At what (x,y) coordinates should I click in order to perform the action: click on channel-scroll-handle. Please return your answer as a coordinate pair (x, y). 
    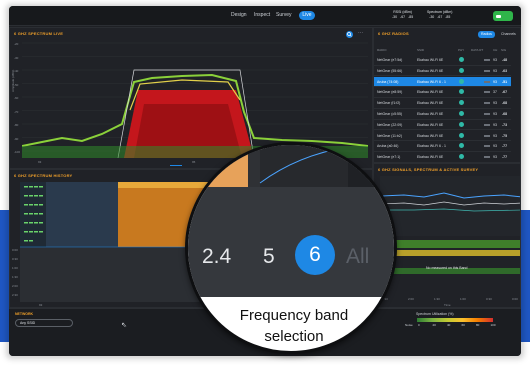
    Looking at the image, I should click on (176, 165).